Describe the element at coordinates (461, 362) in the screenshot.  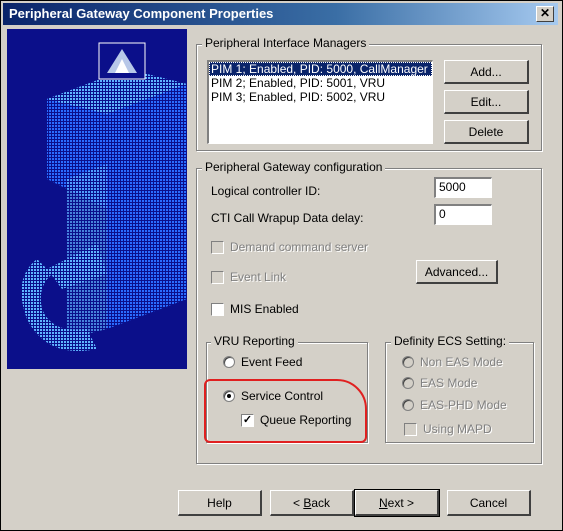
I see `non-eas-label: Non EAS Mode` at that location.